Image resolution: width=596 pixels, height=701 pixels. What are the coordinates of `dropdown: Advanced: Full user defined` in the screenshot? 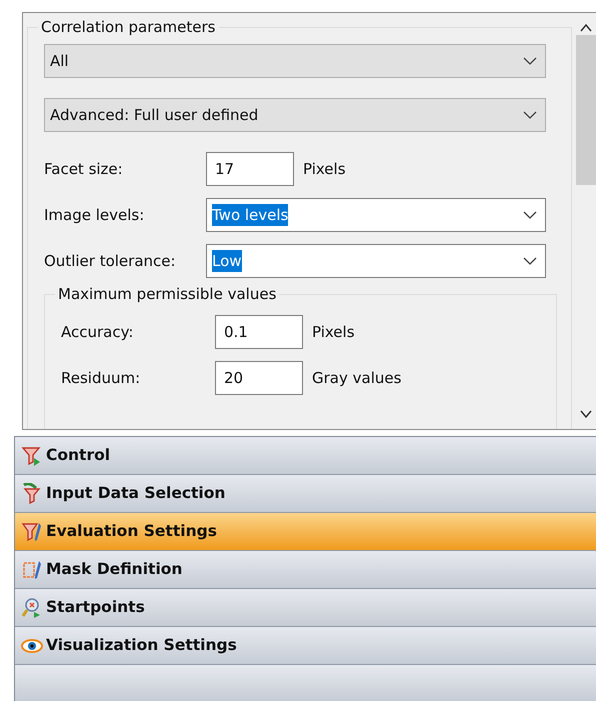 It's located at (295, 115).